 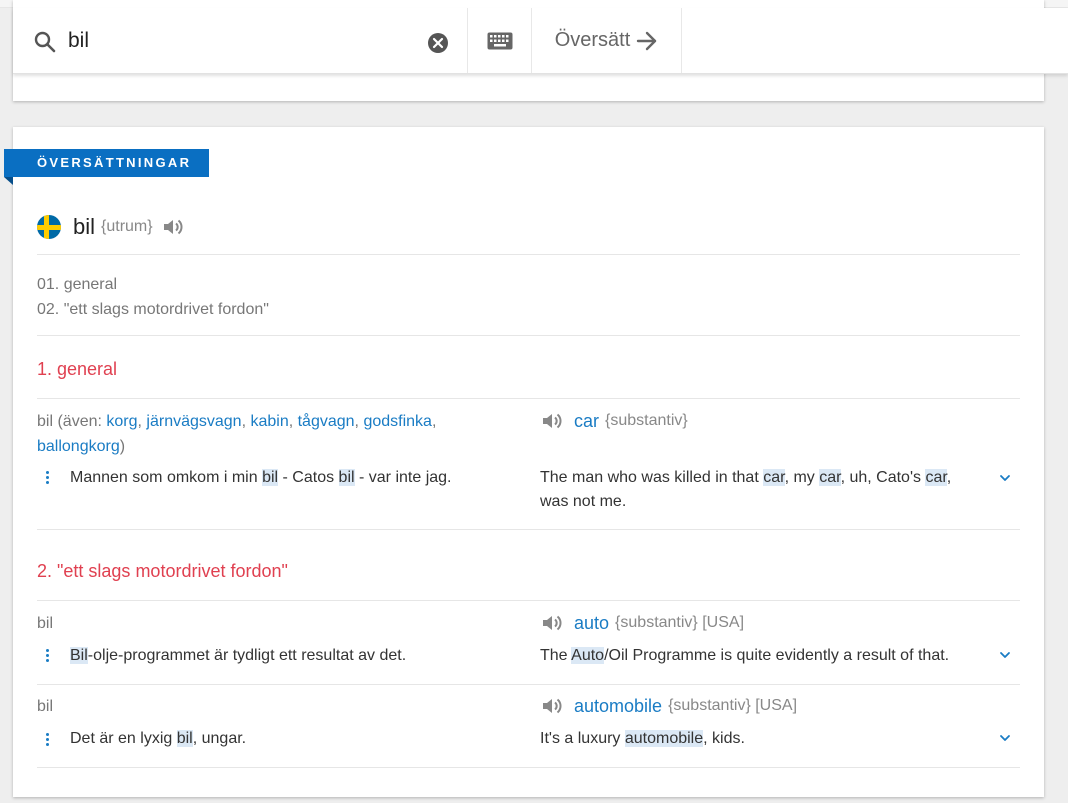 I want to click on target-entry: automobile {substantiv} [USA], so click(x=668, y=706).